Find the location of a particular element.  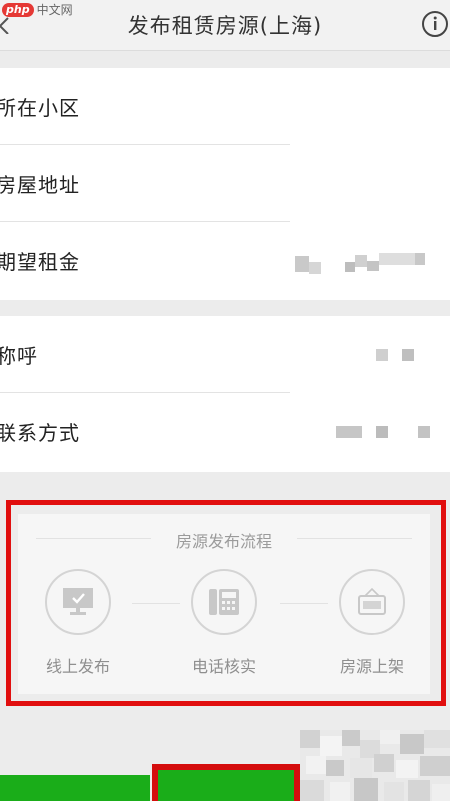

nav-header: php 中文网 发布租赁房源(上海) is located at coordinates (225, 25).